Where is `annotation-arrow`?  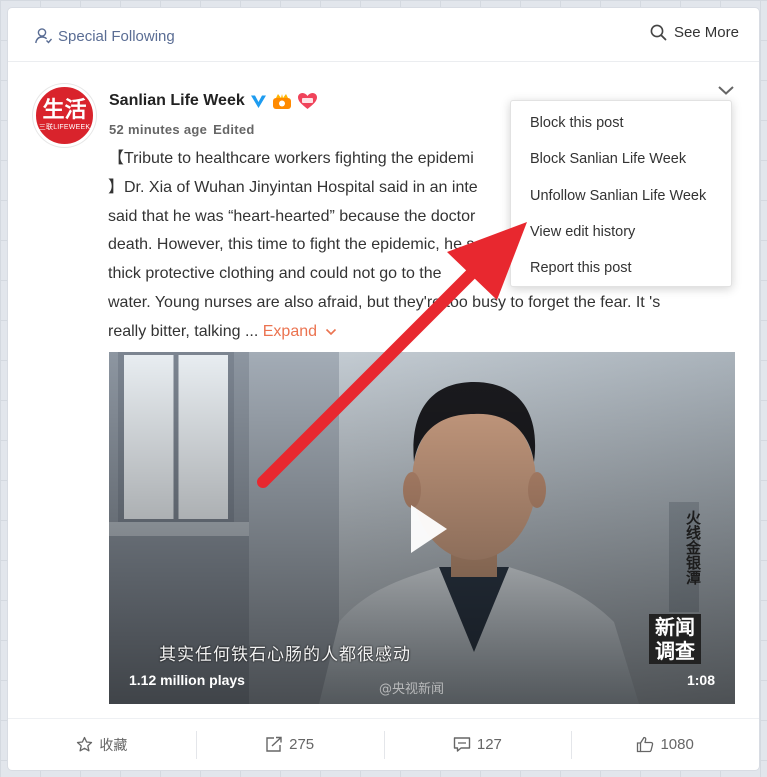 annotation-arrow is located at coordinates (392, 355).